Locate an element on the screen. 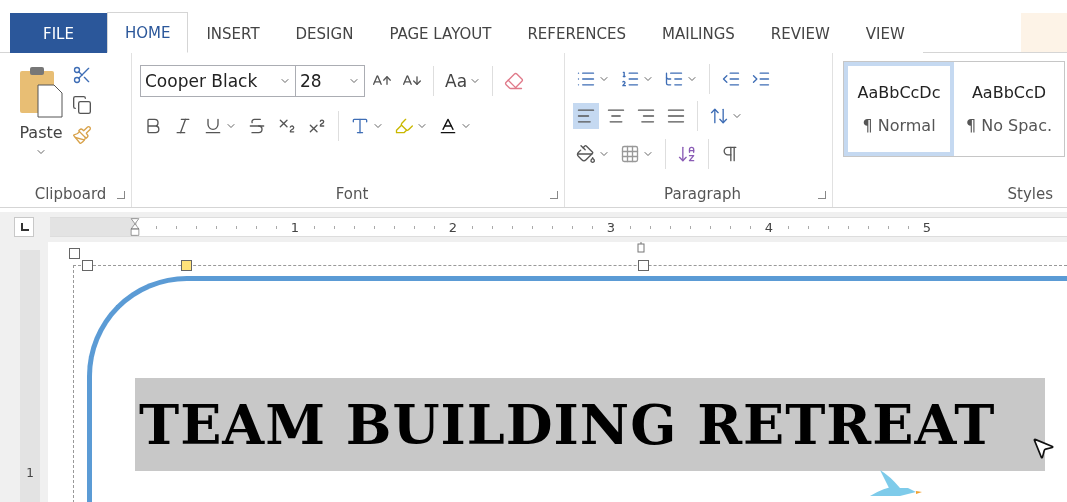 Image resolution: width=1067 pixels, height=502 pixels. font-name-field: Cooper Black is located at coordinates (218, 81).